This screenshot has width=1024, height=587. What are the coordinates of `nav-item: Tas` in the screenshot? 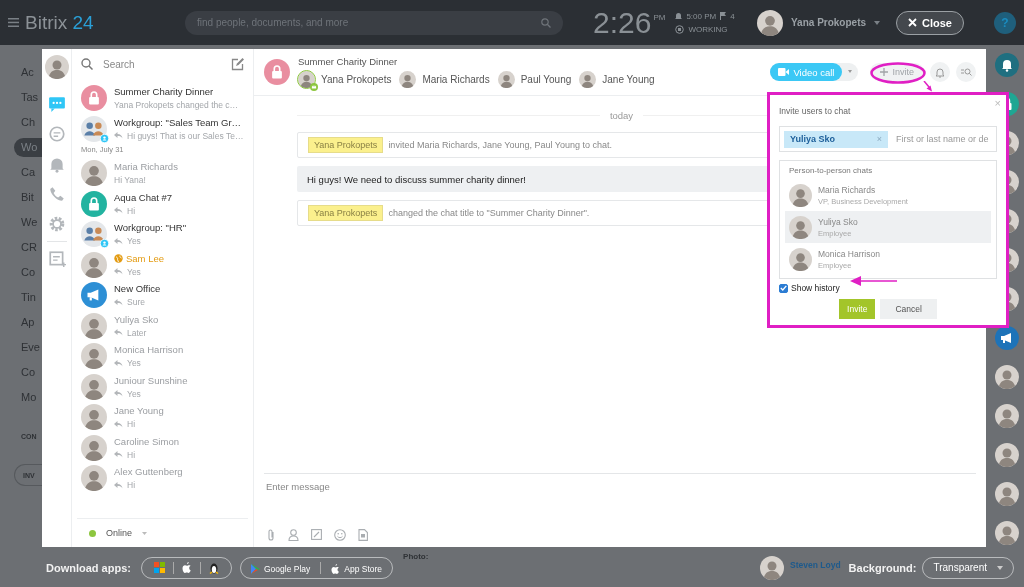 It's located at (21, 97).